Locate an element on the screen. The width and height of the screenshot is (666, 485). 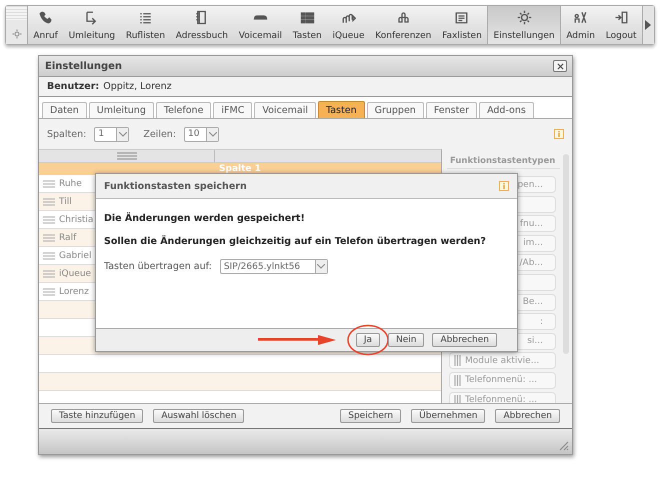
phone-handset-icon is located at coordinates (46, 17).